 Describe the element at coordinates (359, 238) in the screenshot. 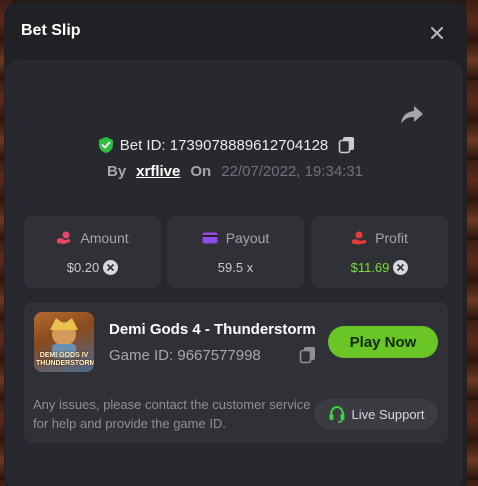

I see `hand-coin-icon` at that location.